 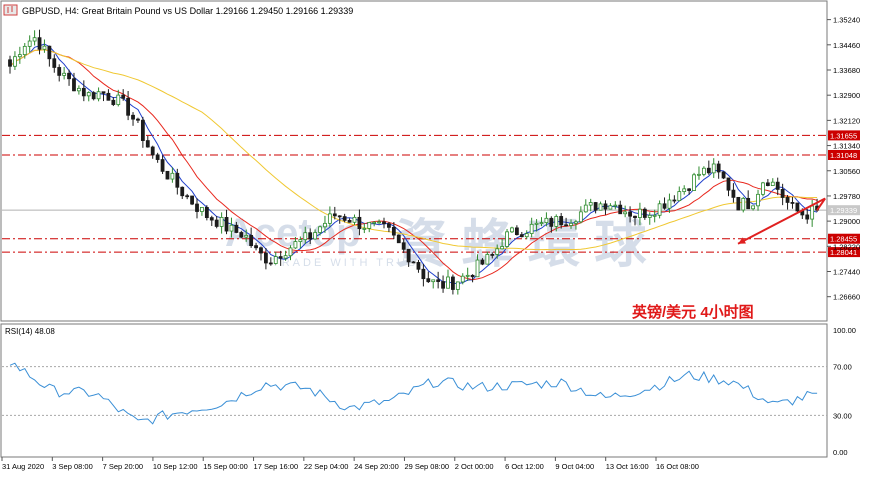 What do you see at coordinates (843, 135) in the screenshot?
I see `level-label: 1.31655` at bounding box center [843, 135].